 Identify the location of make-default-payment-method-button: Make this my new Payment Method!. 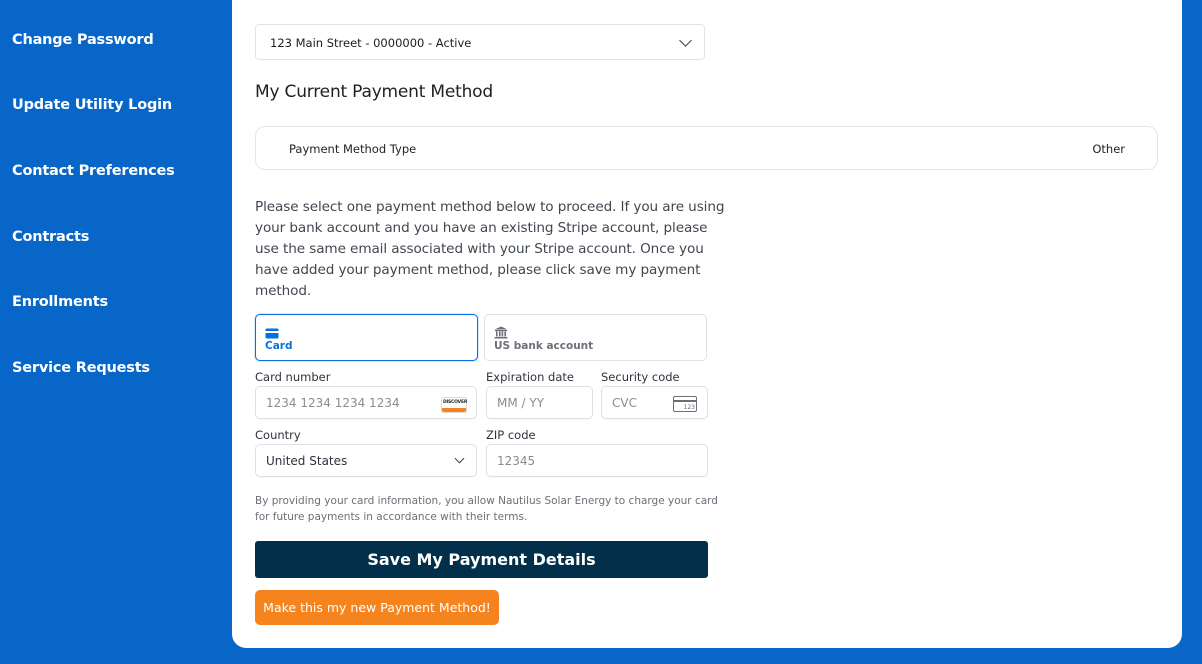
(377, 607).